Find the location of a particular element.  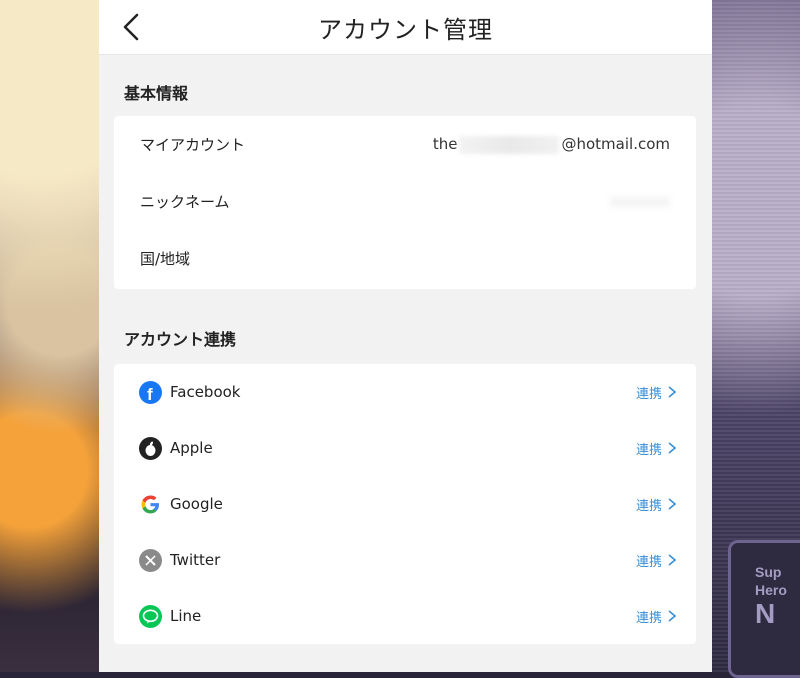

apple-label: Apple is located at coordinates (191, 448).